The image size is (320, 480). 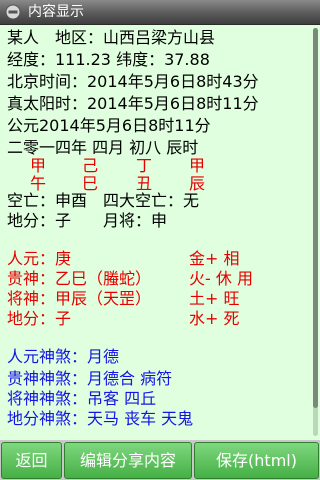 What do you see at coordinates (79, 298) in the screenshot?
I see `position-left-jiangshen: 将神：甲辰（天罡）` at bounding box center [79, 298].